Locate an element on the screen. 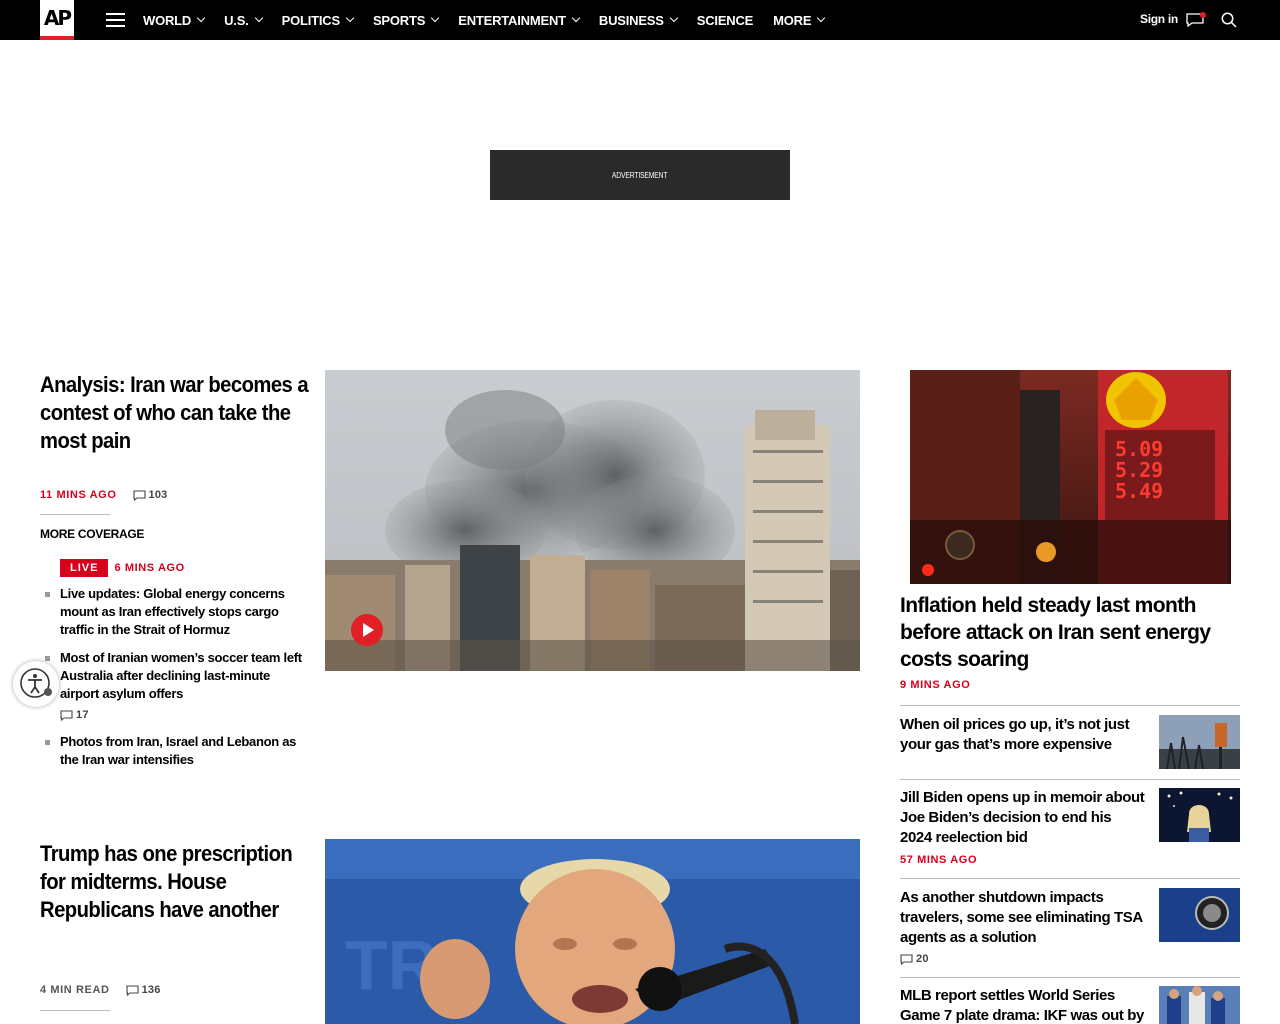 This screenshot has height=1024, width=1280. stage-speaker-photo is located at coordinates (1199, 815).